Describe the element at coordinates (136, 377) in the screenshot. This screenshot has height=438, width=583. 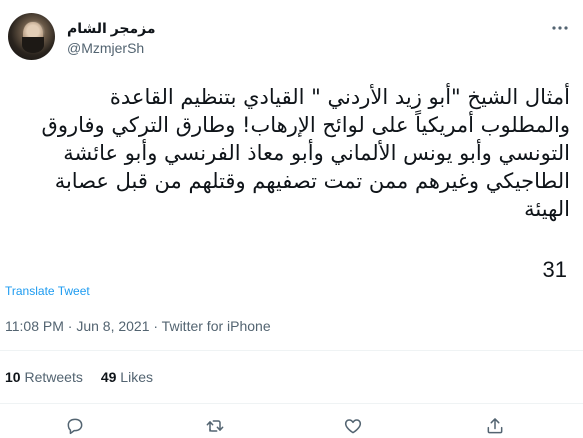
I see `likes-label: Likes` at that location.